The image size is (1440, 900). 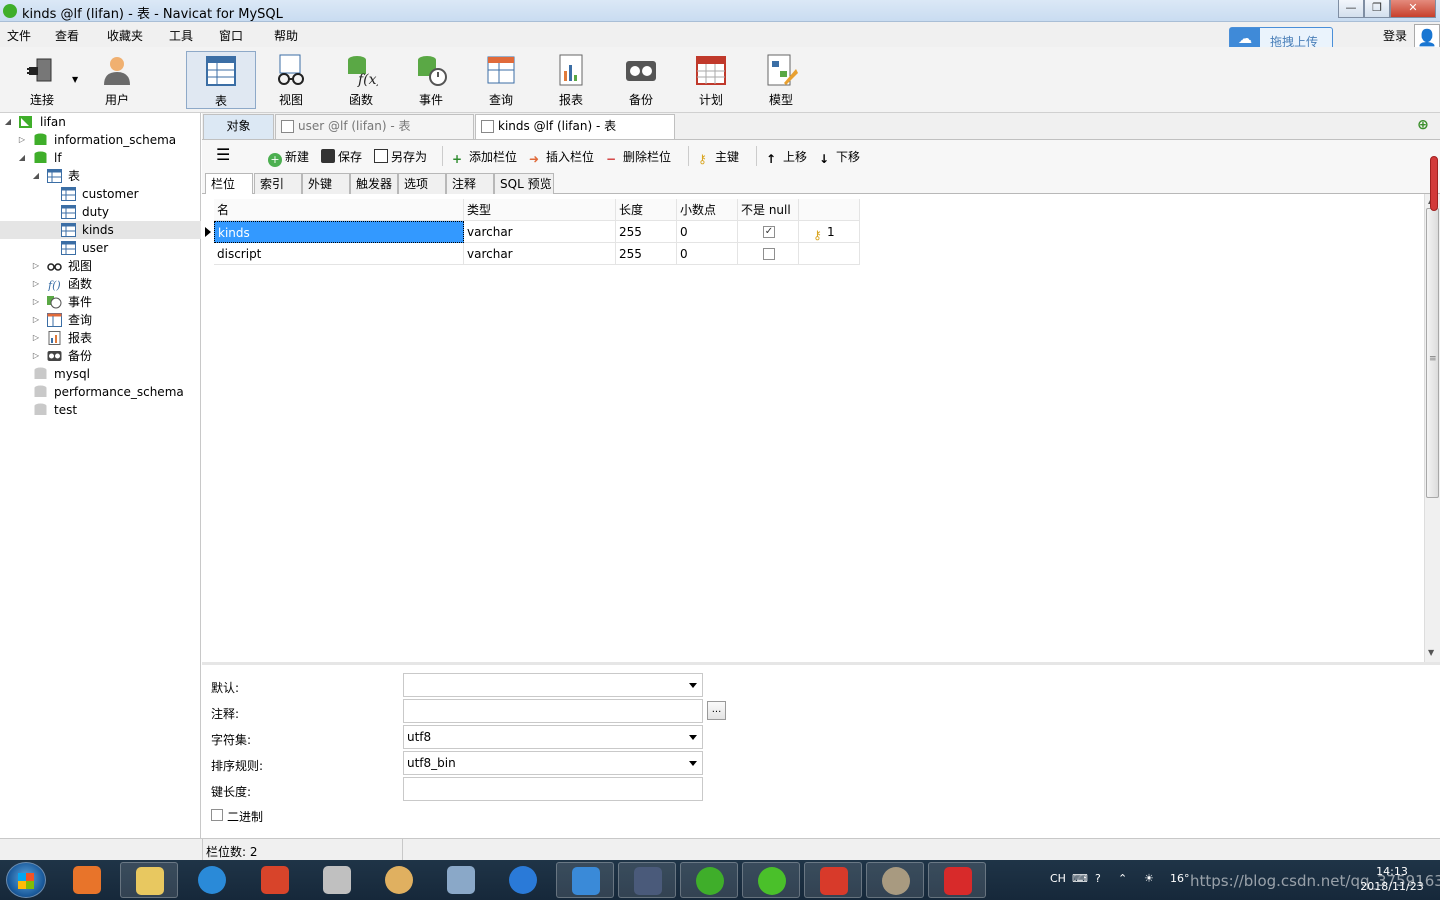 I want to click on taskbar-eclipse, so click(x=647, y=880).